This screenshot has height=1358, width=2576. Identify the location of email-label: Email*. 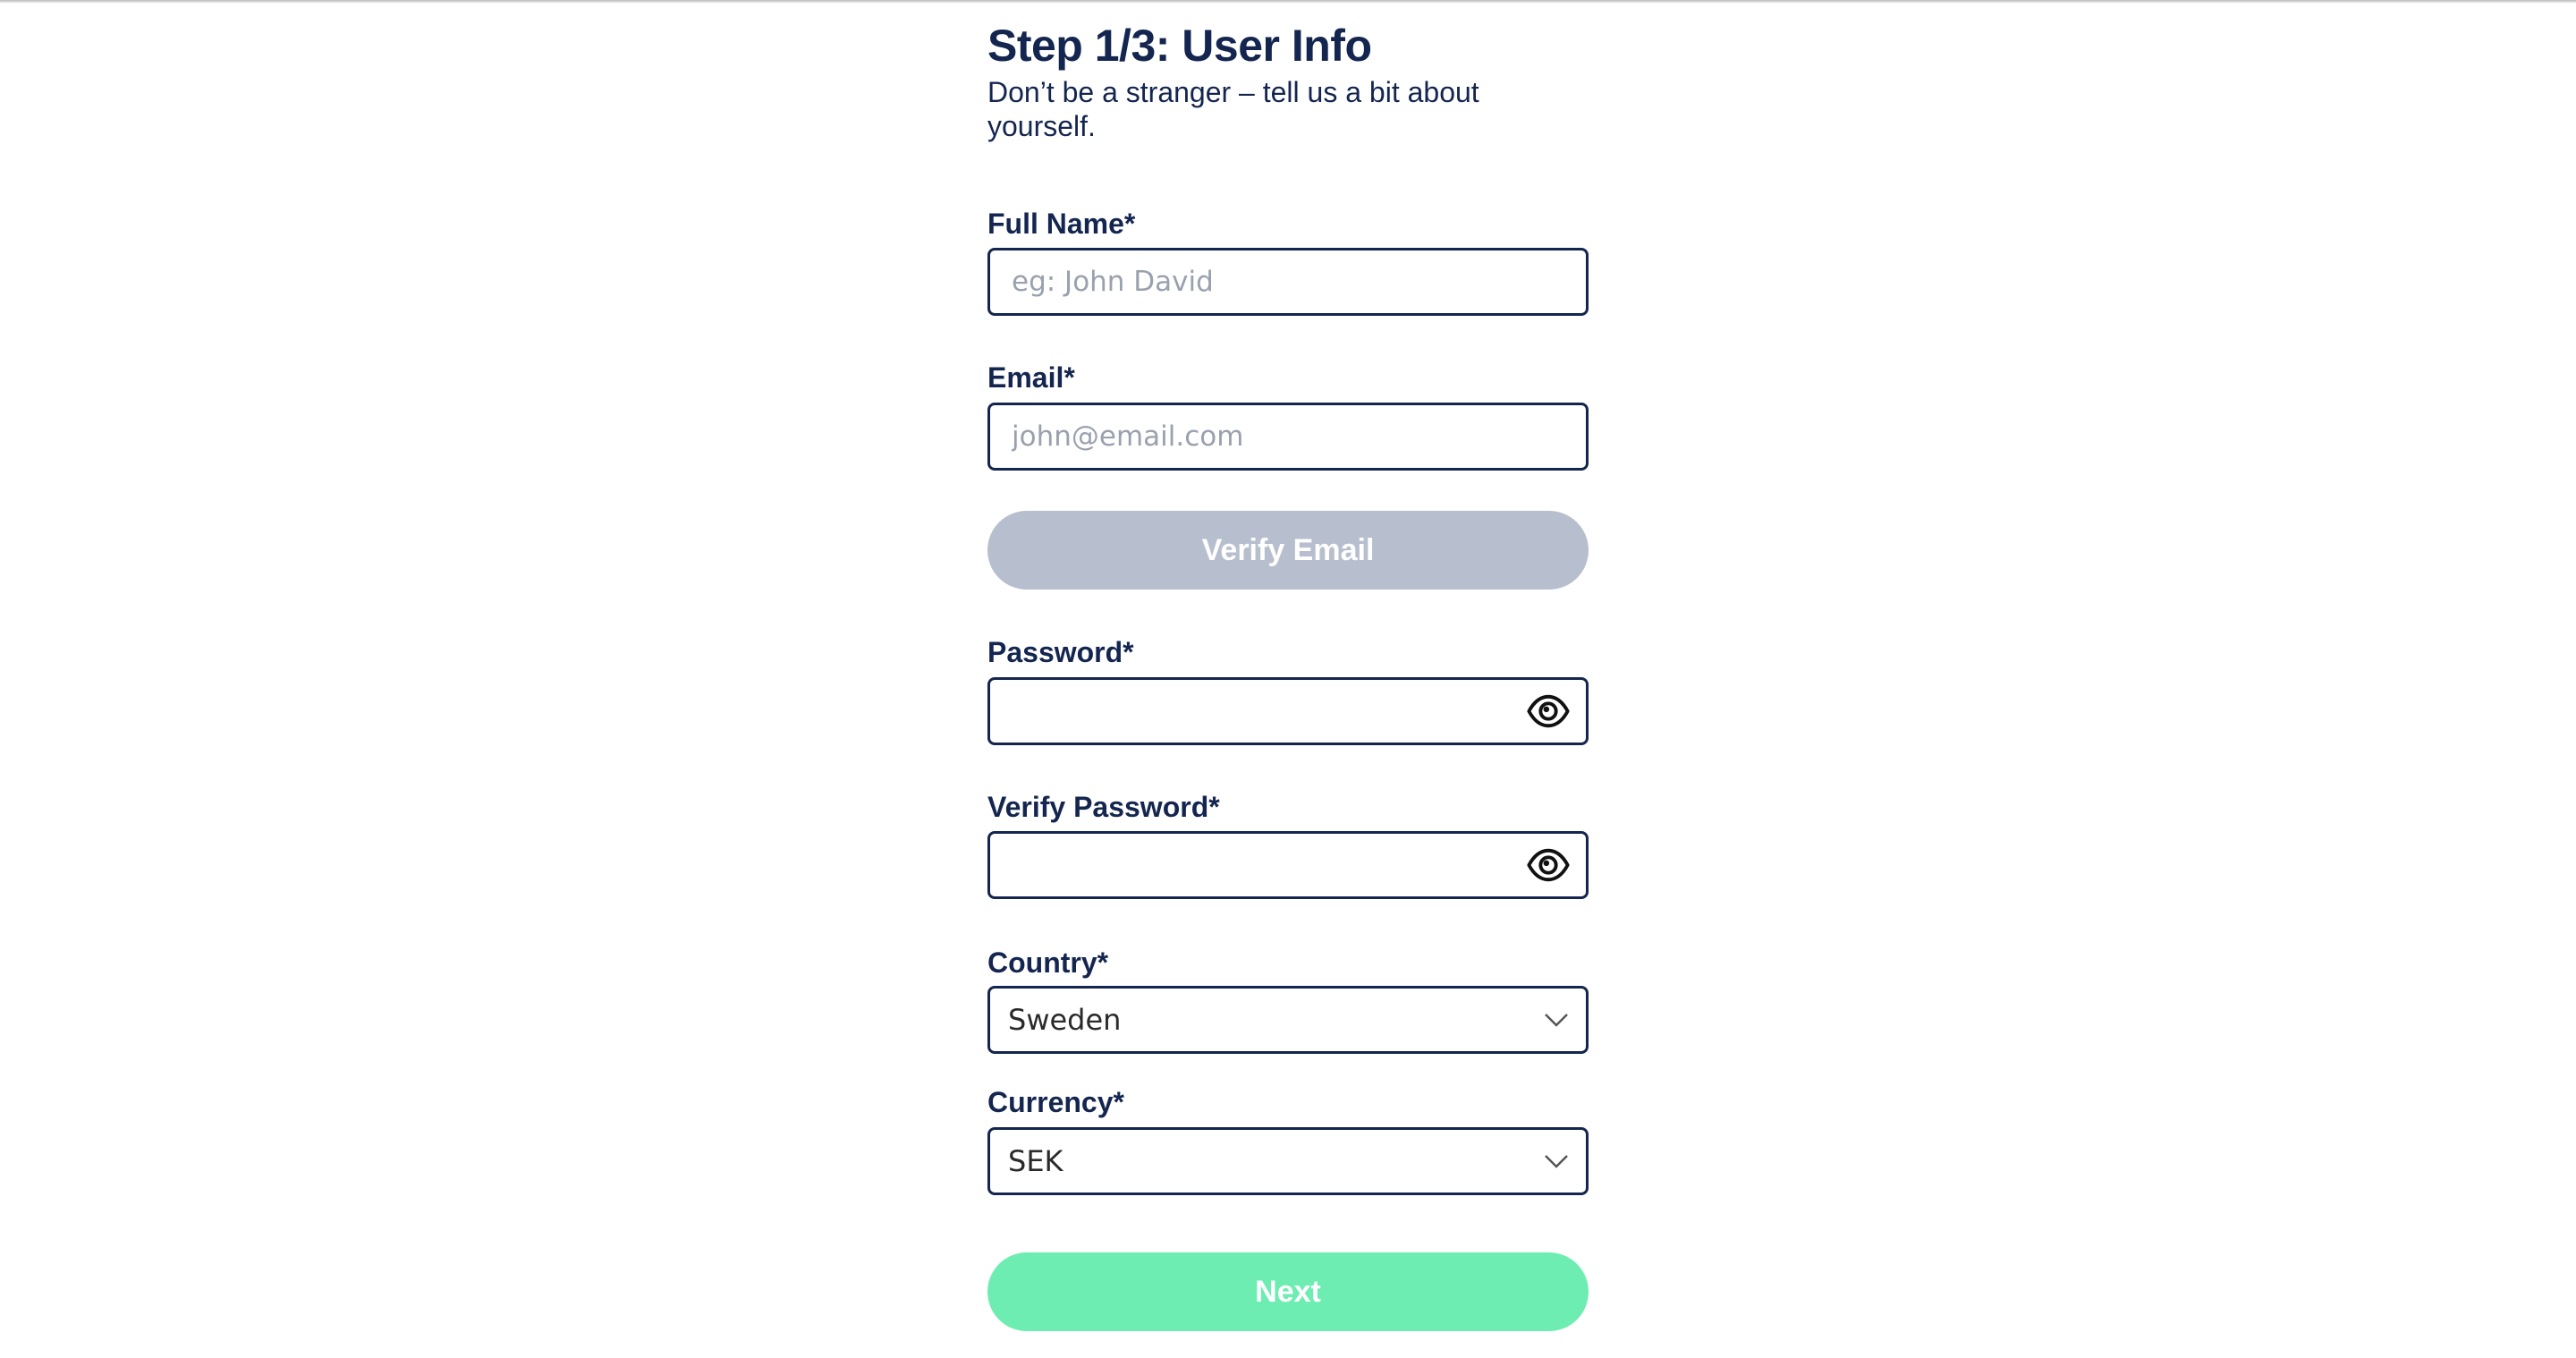
(1031, 377).